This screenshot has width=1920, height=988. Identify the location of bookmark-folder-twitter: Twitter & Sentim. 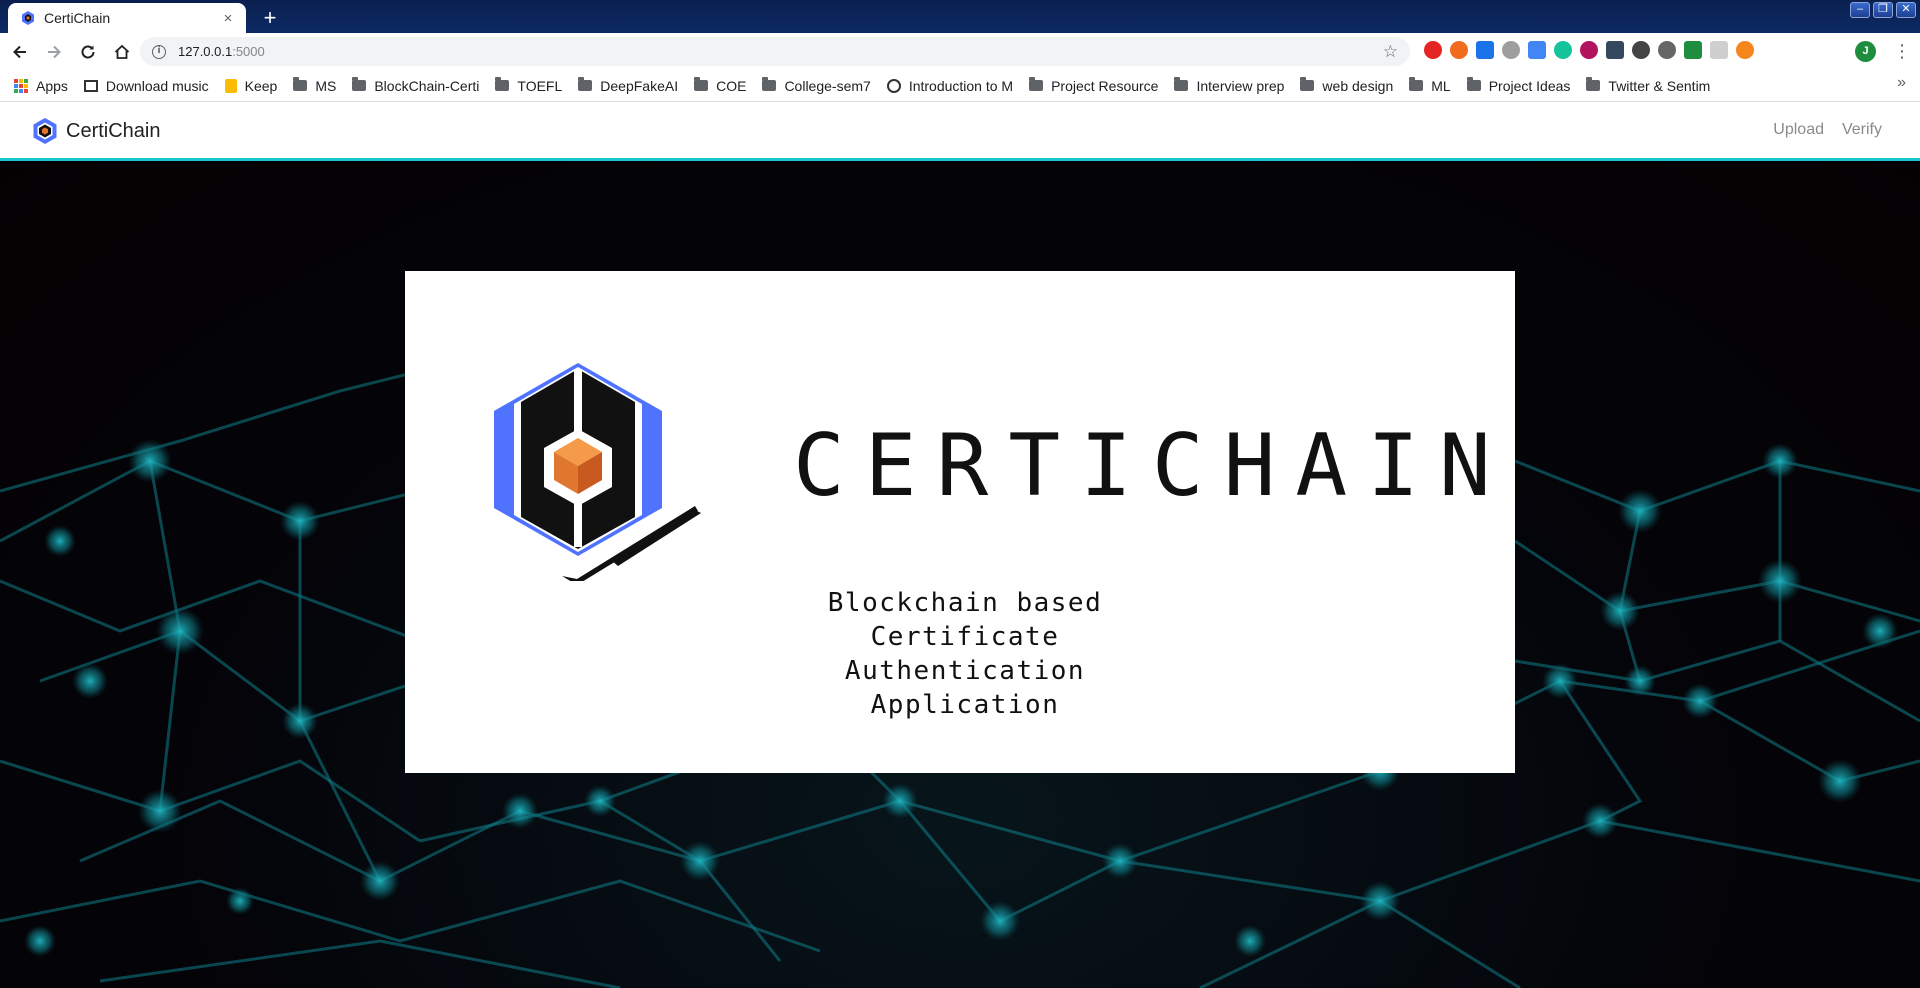
(1648, 86).